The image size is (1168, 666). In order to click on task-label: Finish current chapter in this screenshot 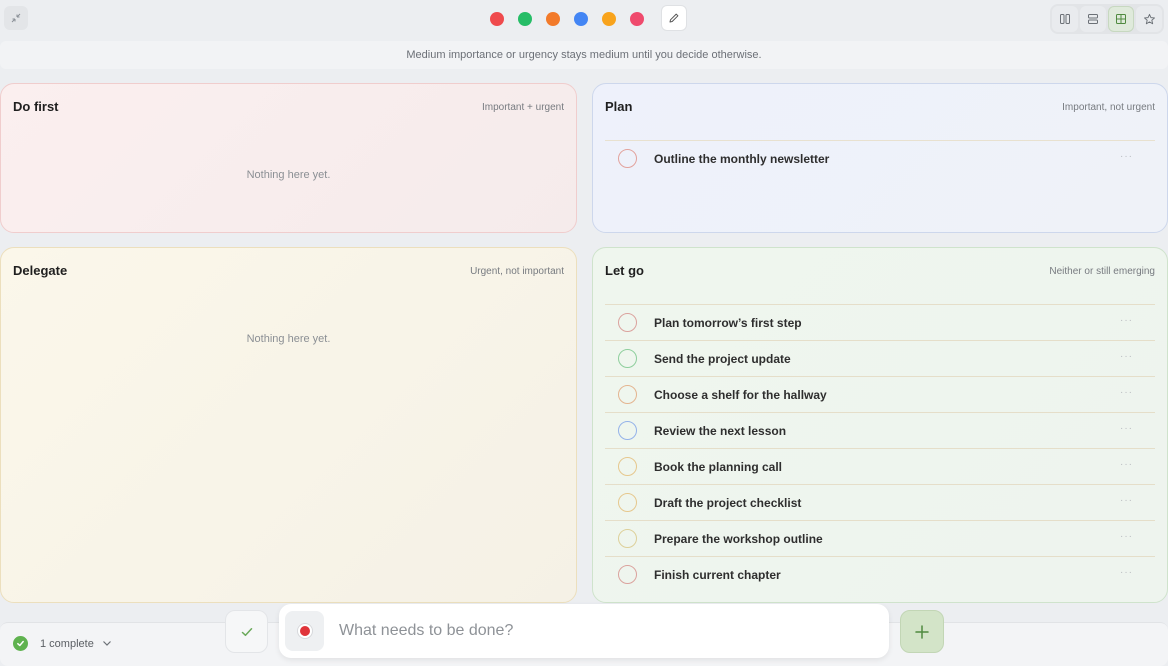, I will do `click(717, 574)`.